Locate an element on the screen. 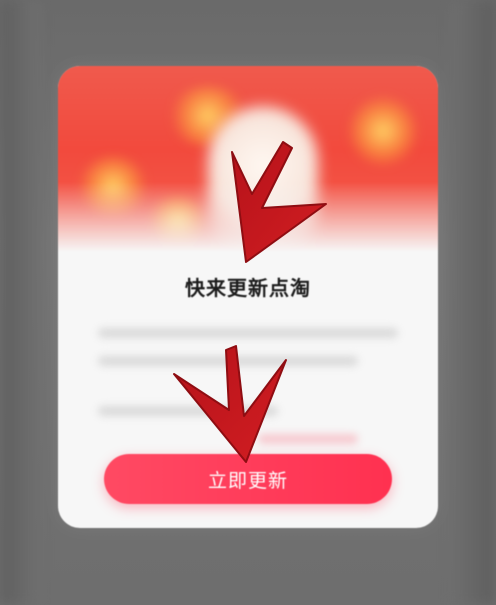 The height and width of the screenshot is (605, 496). dialog-title: 快来更新点淘 is located at coordinates (248, 288).